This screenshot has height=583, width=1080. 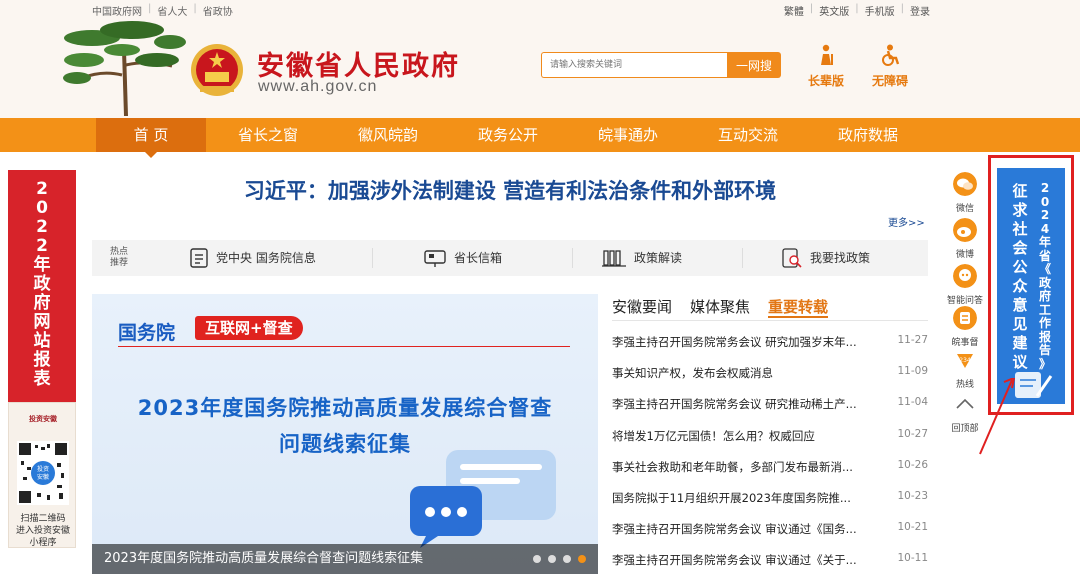 What do you see at coordinates (151, 135) in the screenshot?
I see `nav-item-home: 首 页` at bounding box center [151, 135].